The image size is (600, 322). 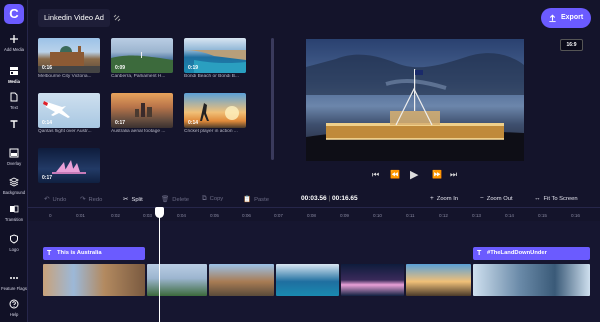 What do you see at coordinates (14, 239) in the screenshot?
I see `shield-icon` at bounding box center [14, 239].